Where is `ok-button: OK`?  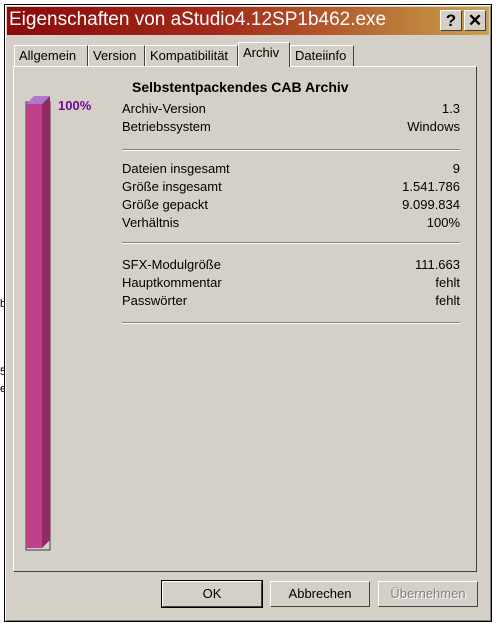 ok-button: OK is located at coordinates (212, 594).